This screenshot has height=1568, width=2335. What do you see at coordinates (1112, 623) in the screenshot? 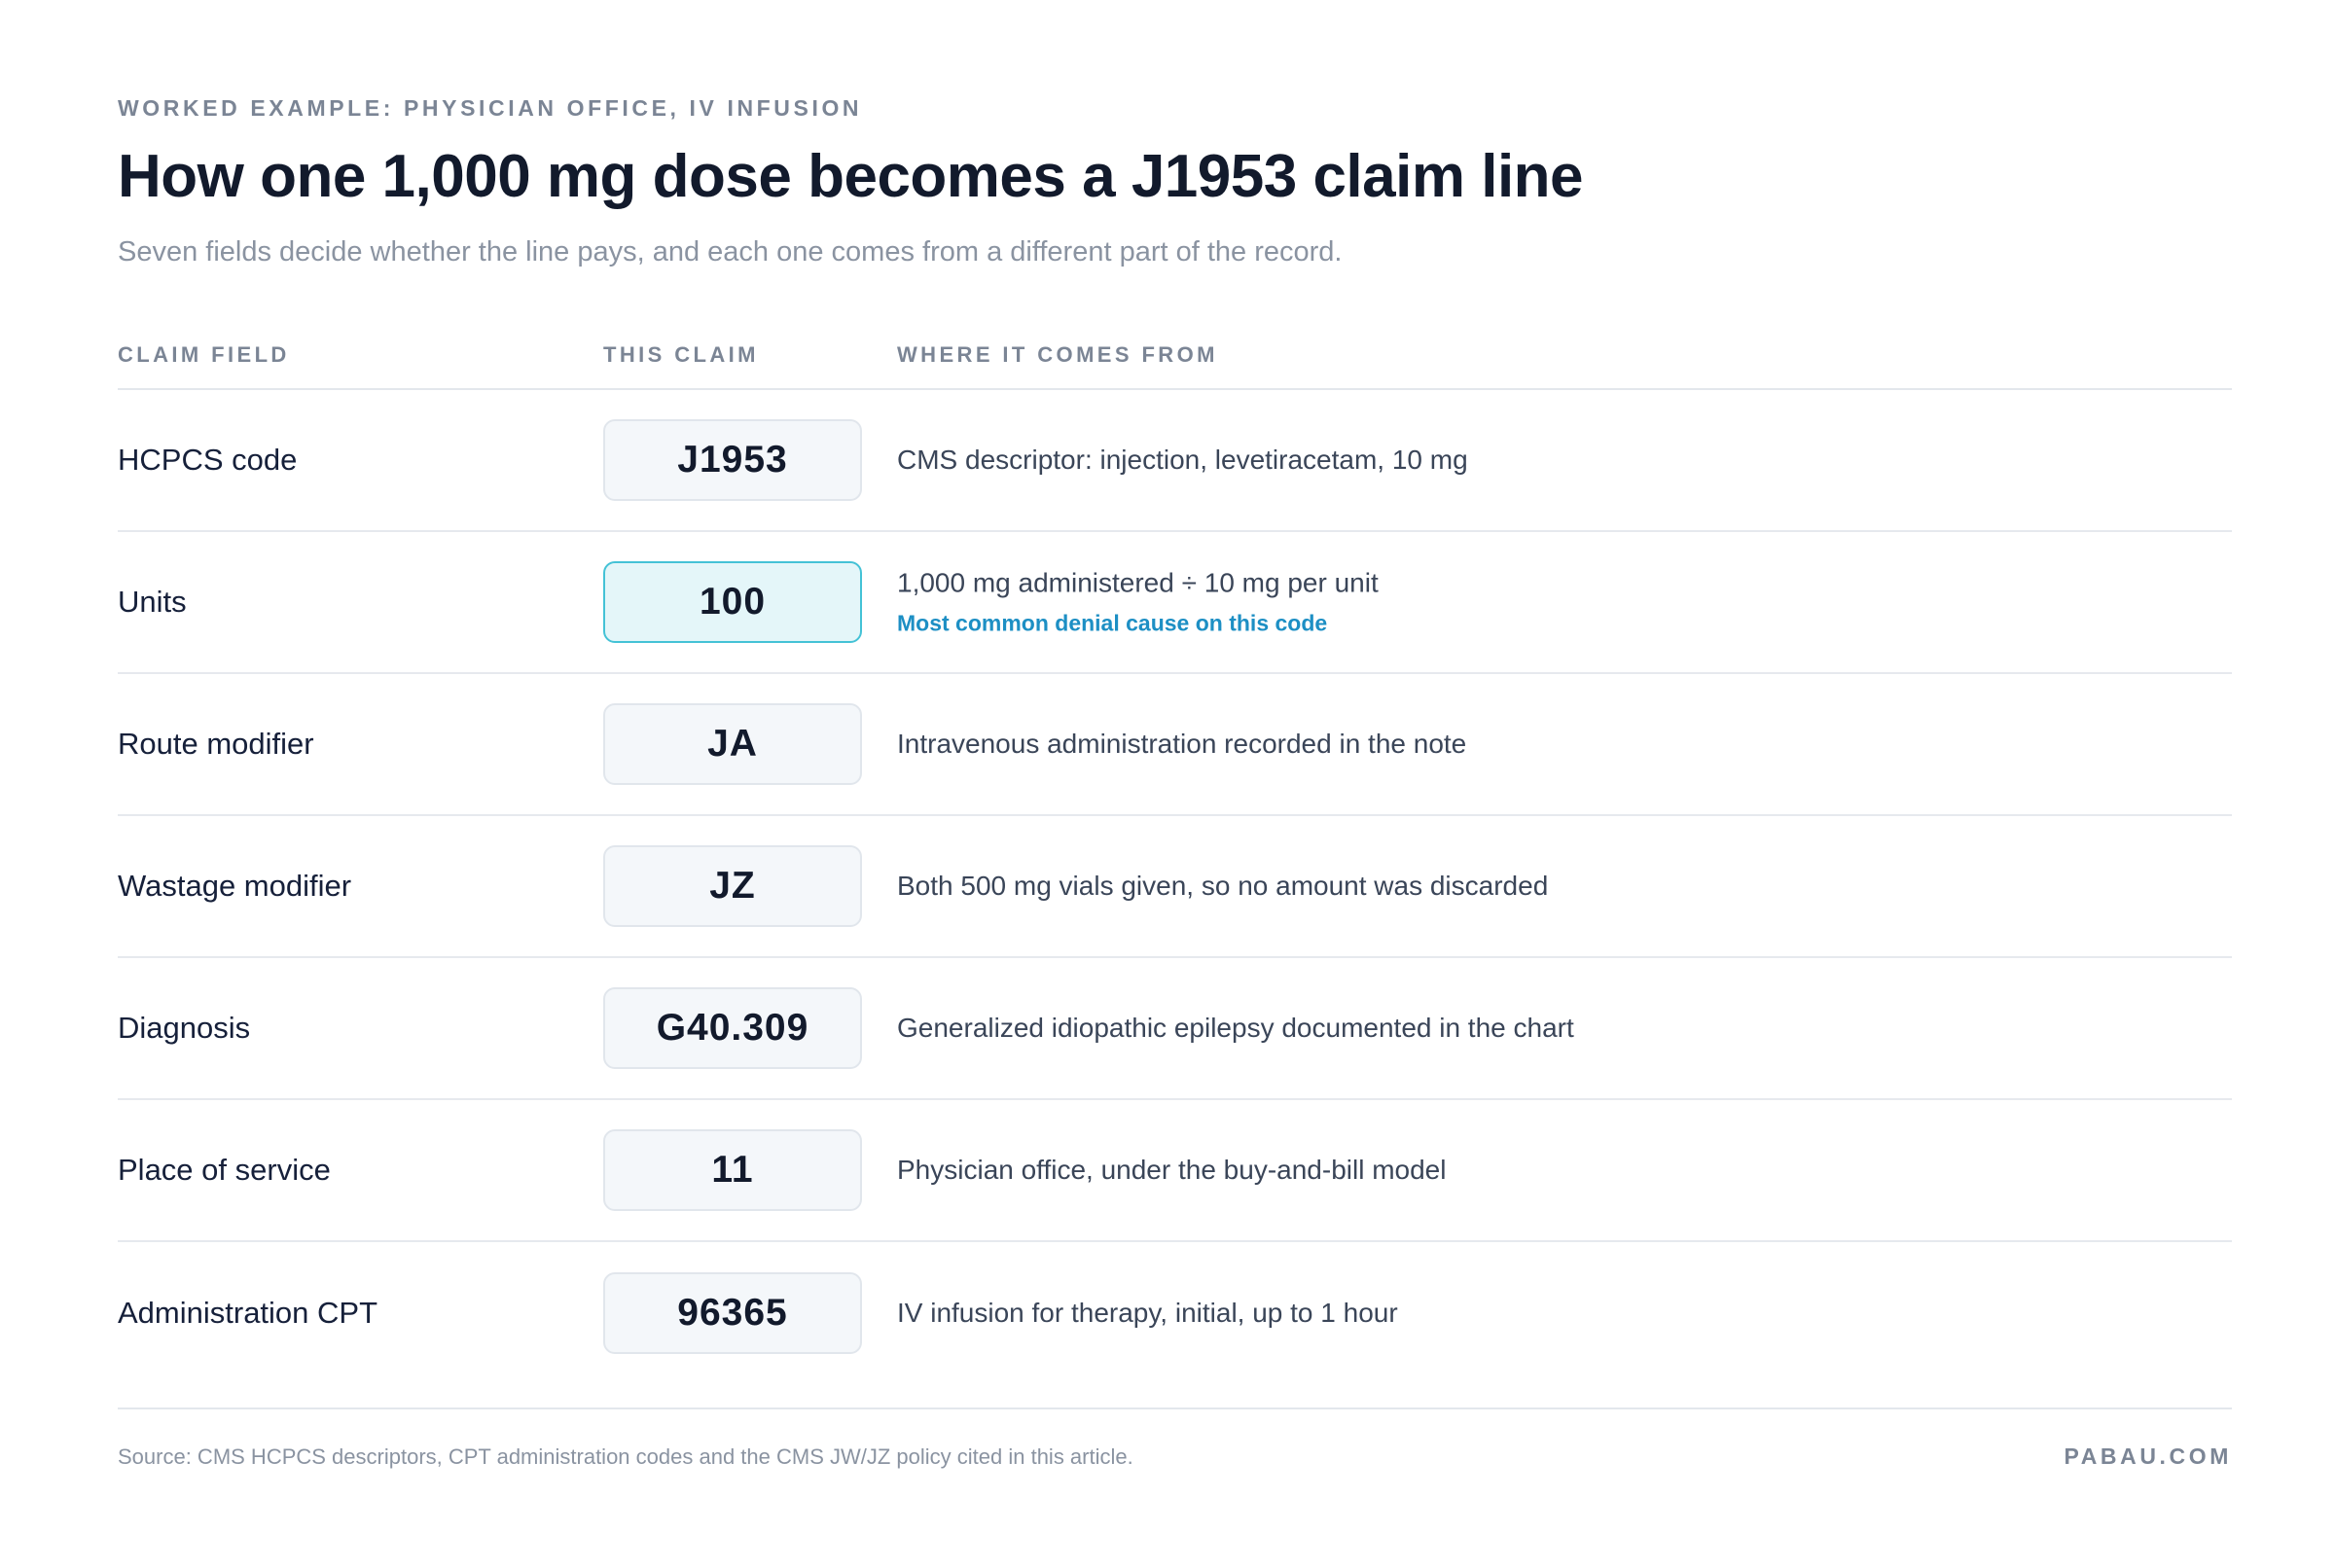
I see `denial-warning-note: Most common denial cause on this code` at bounding box center [1112, 623].